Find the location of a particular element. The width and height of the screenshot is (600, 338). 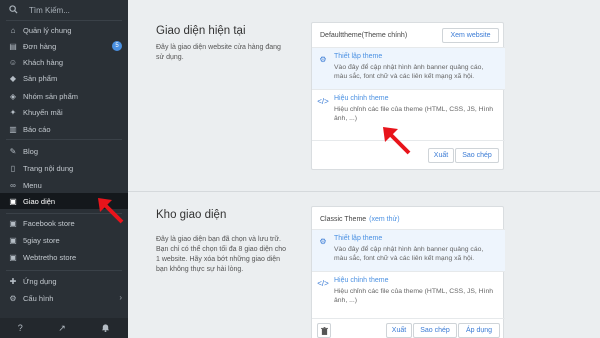

sidebar-item-label: Webtretho store is located at coordinates (50, 257).